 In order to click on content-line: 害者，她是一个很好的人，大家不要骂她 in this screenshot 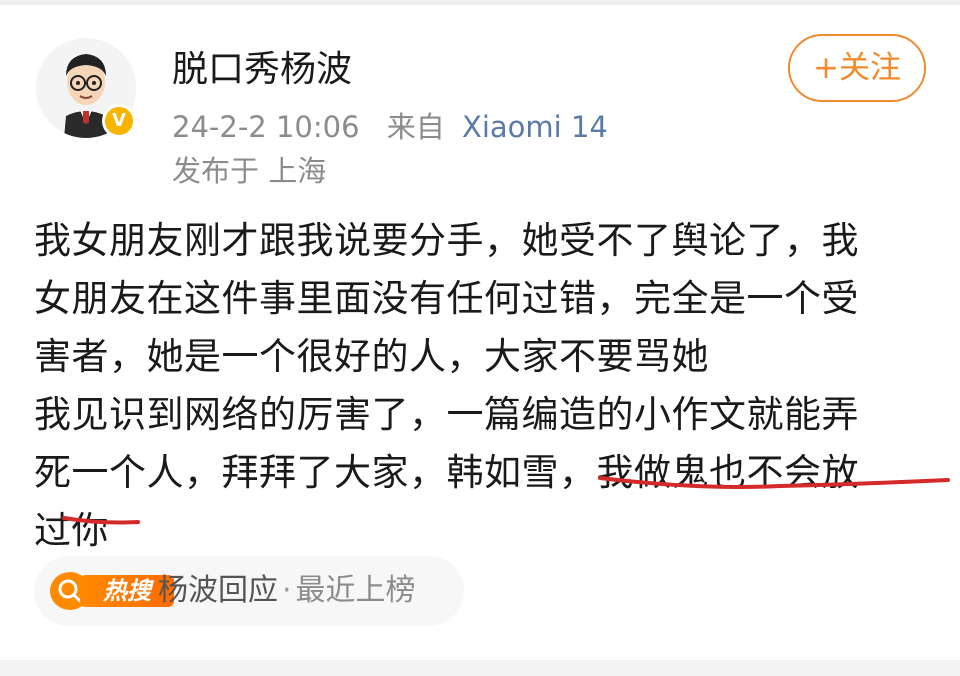, I will do `click(371, 356)`.